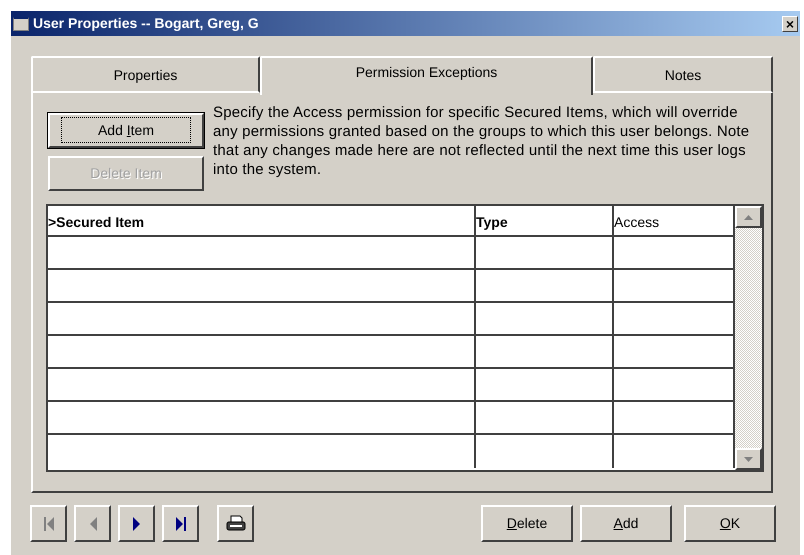 The height and width of the screenshot is (555, 804). Describe the element at coordinates (426, 75) in the screenshot. I see `tab: Permission Exceptions` at that location.